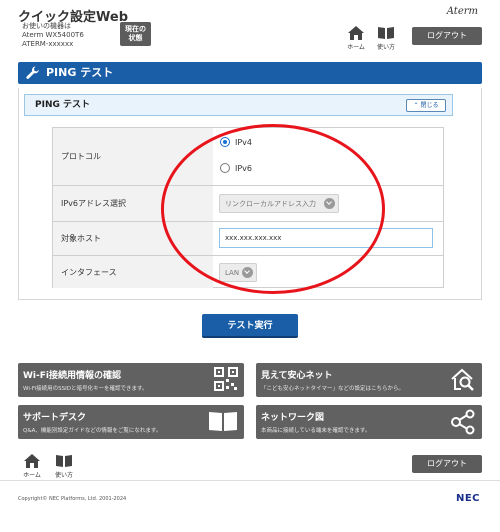 This screenshot has width=500, height=532. What do you see at coordinates (80, 72) in the screenshot?
I see `page-title: PING テスト` at bounding box center [80, 72].